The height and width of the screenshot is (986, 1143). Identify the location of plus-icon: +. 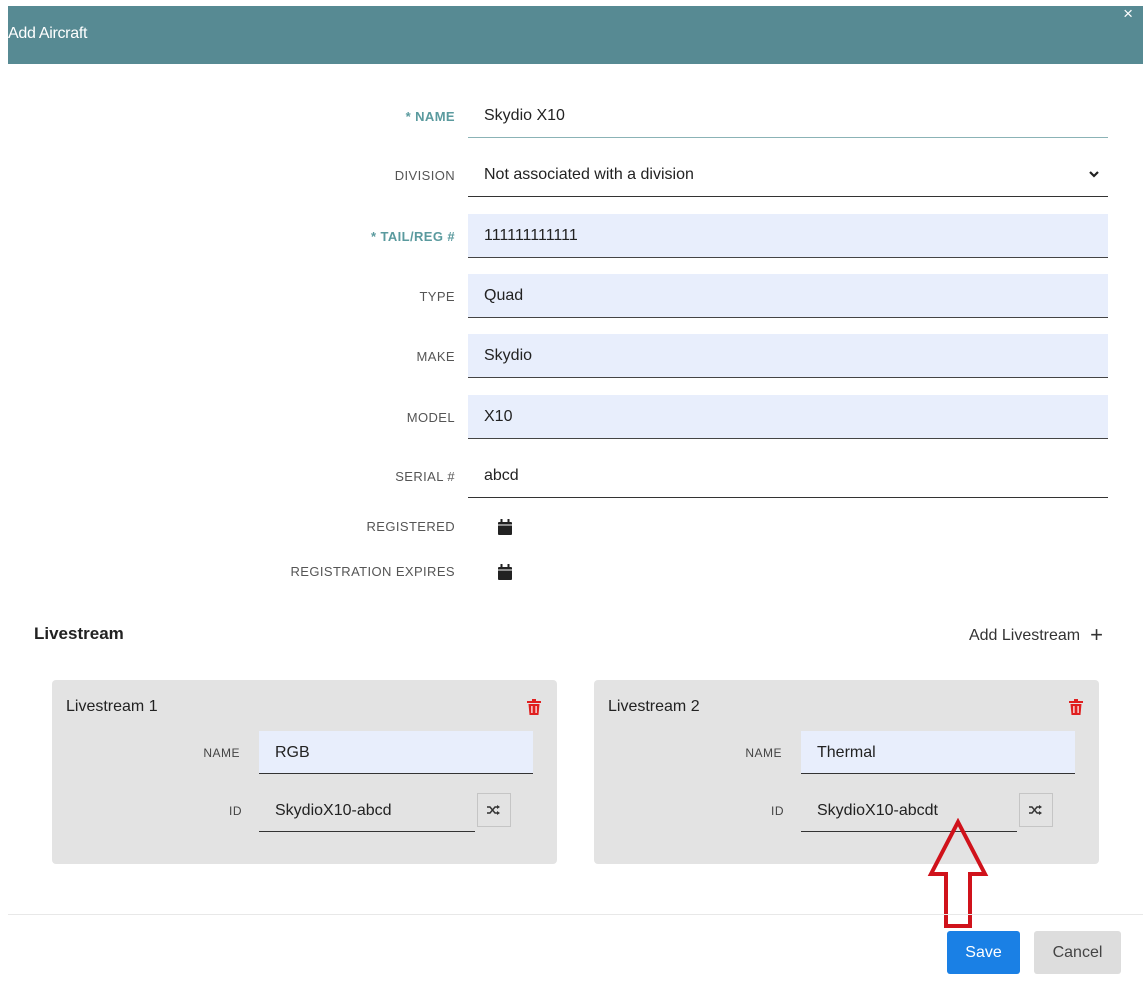
(1096, 634).